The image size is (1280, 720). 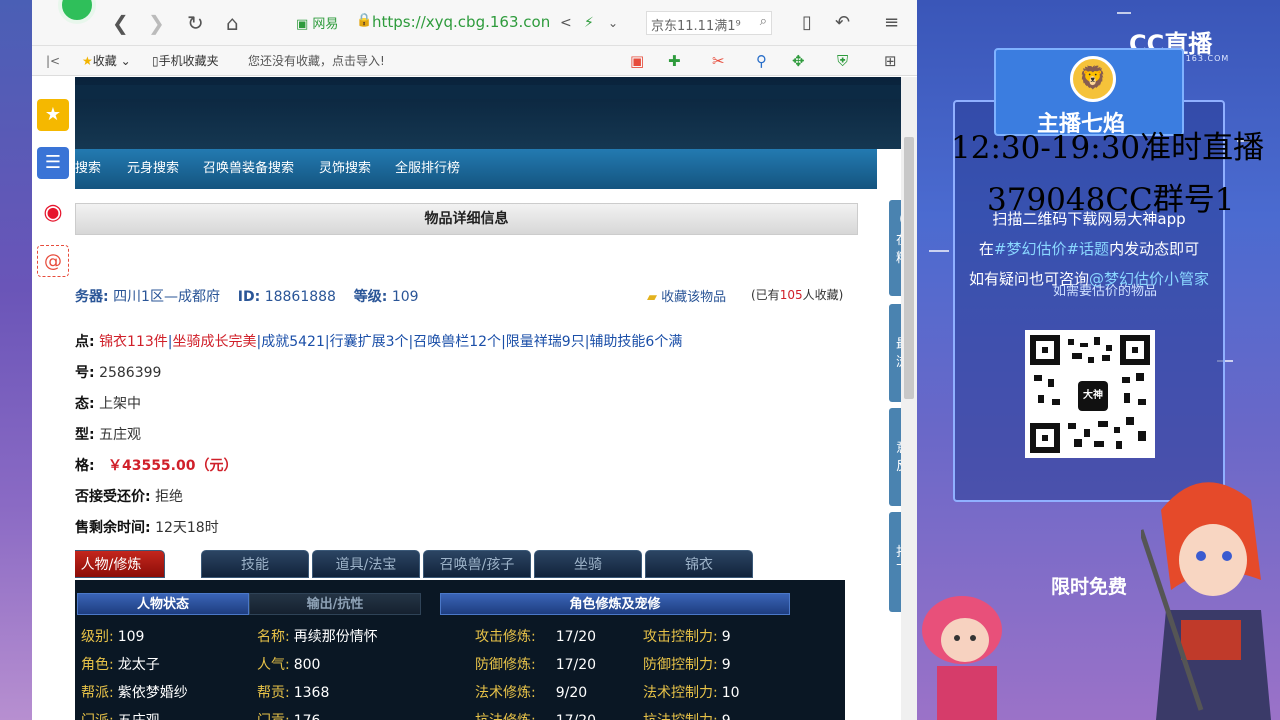 I want to click on counter-offer-value: 拒绝, so click(x=169, y=497).